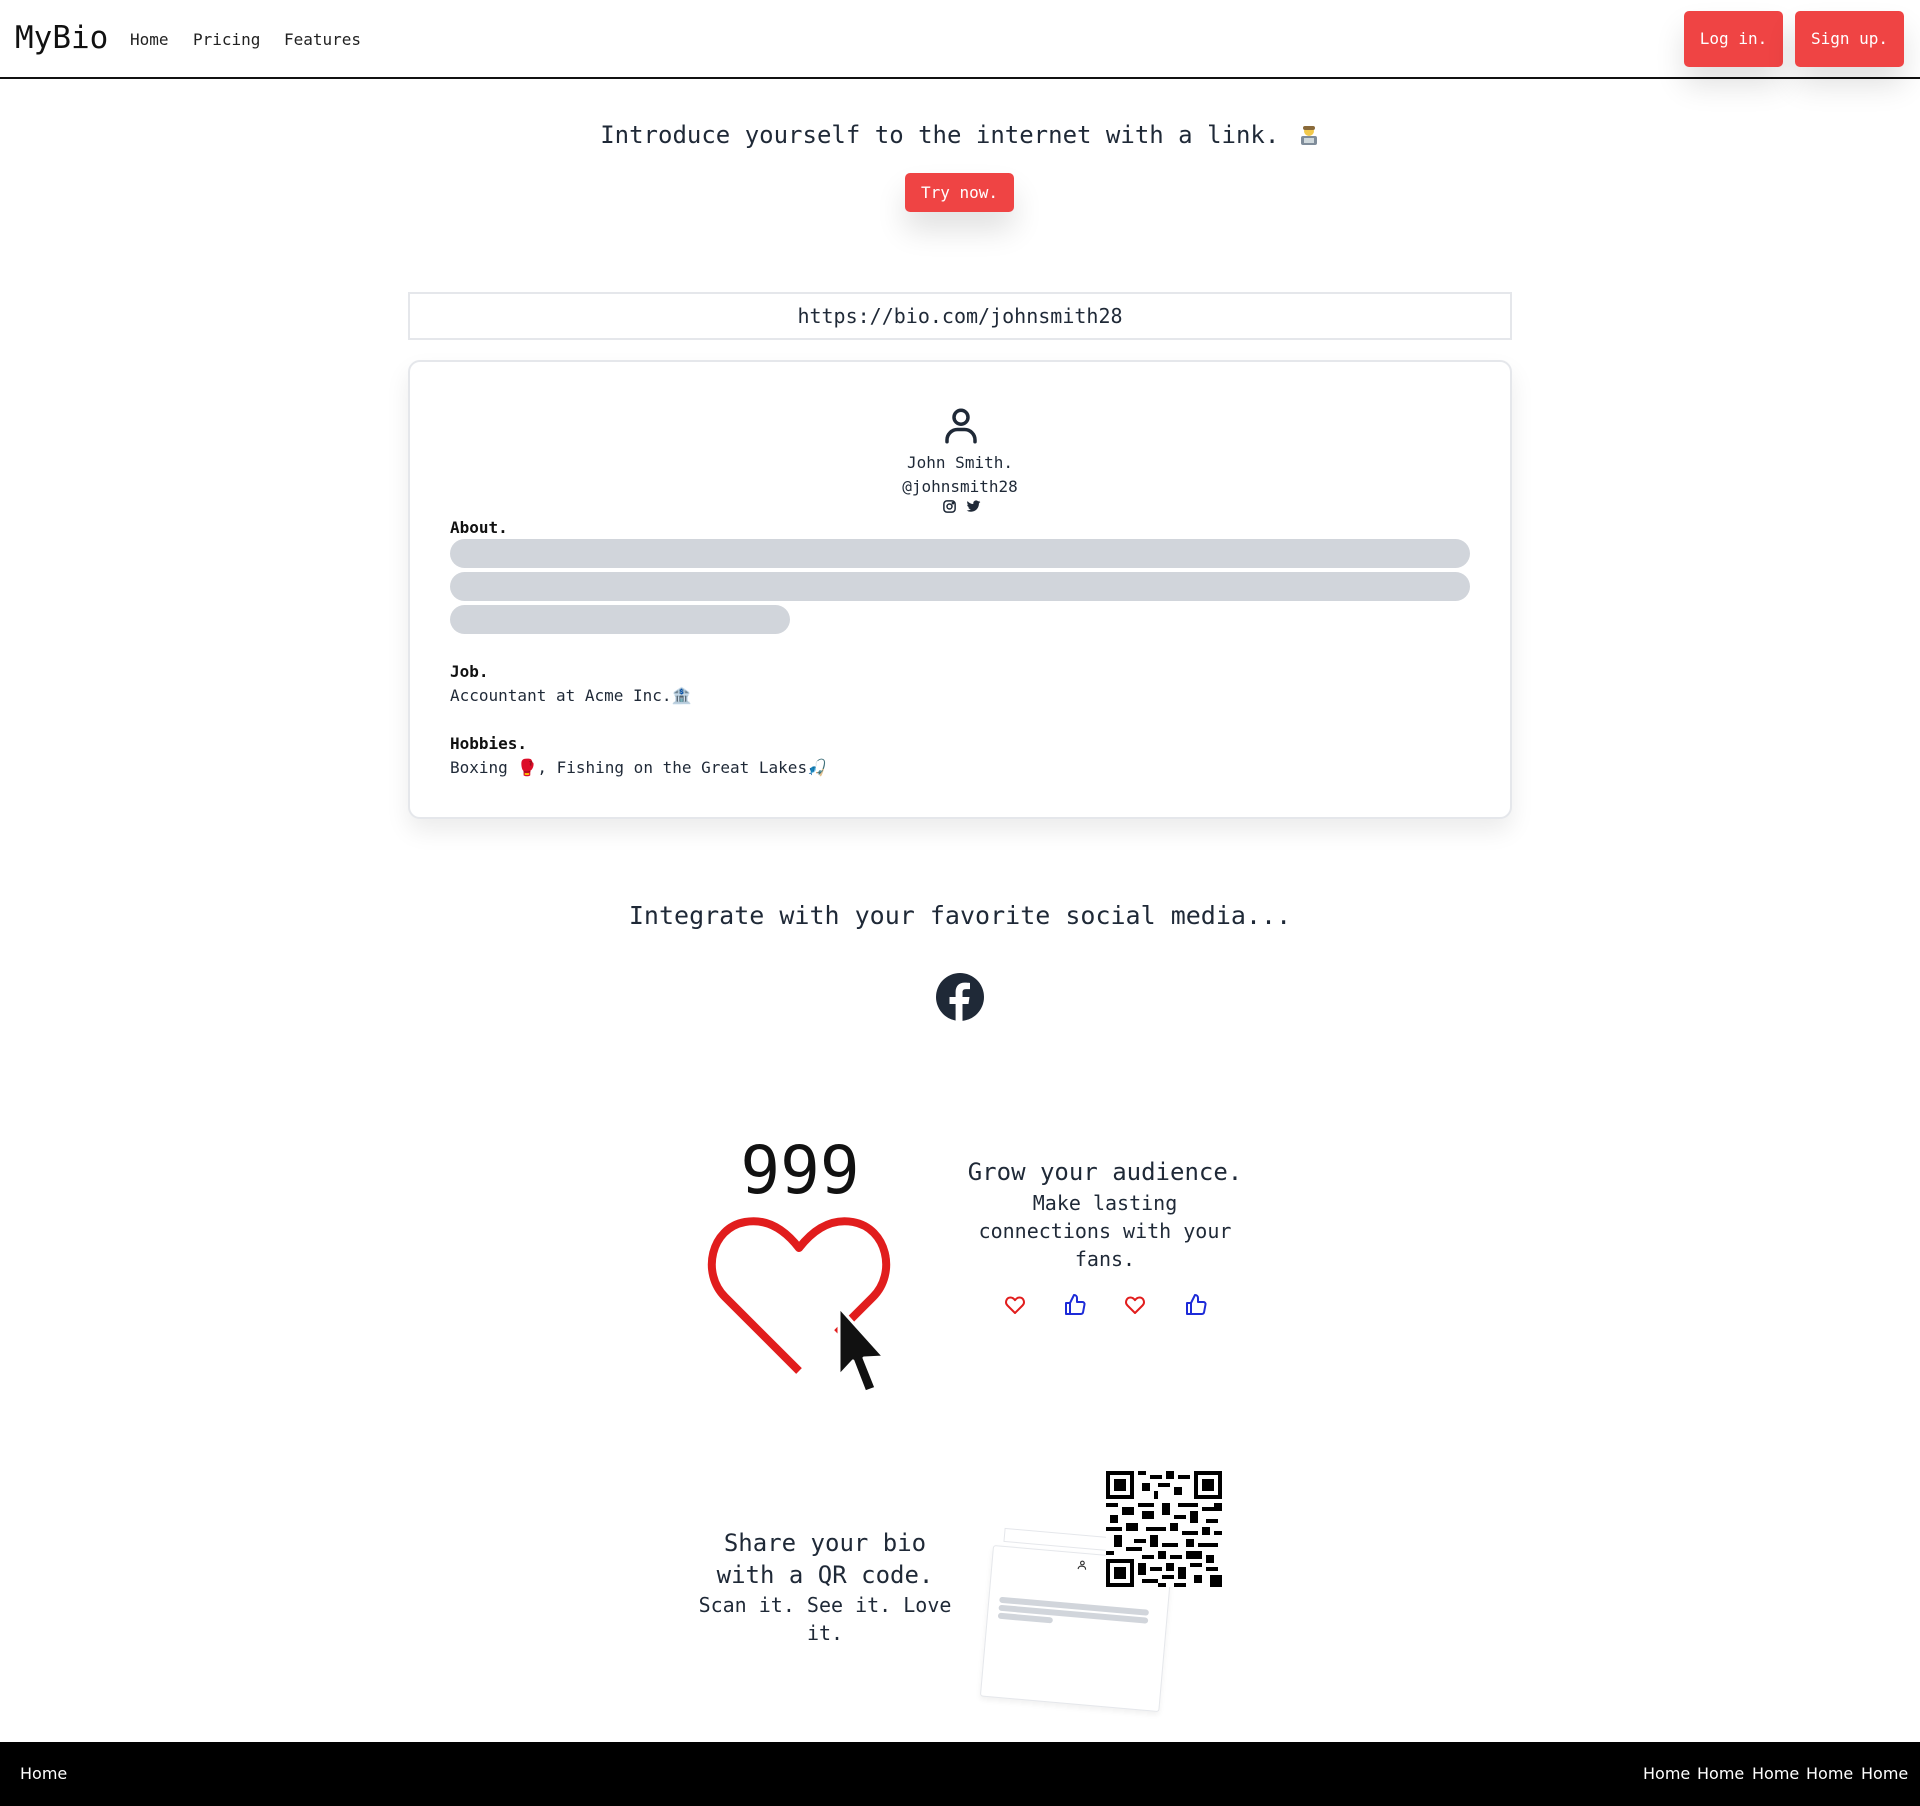 The image size is (1920, 1806). Describe the element at coordinates (973, 506) in the screenshot. I see `twitter-icon` at that location.